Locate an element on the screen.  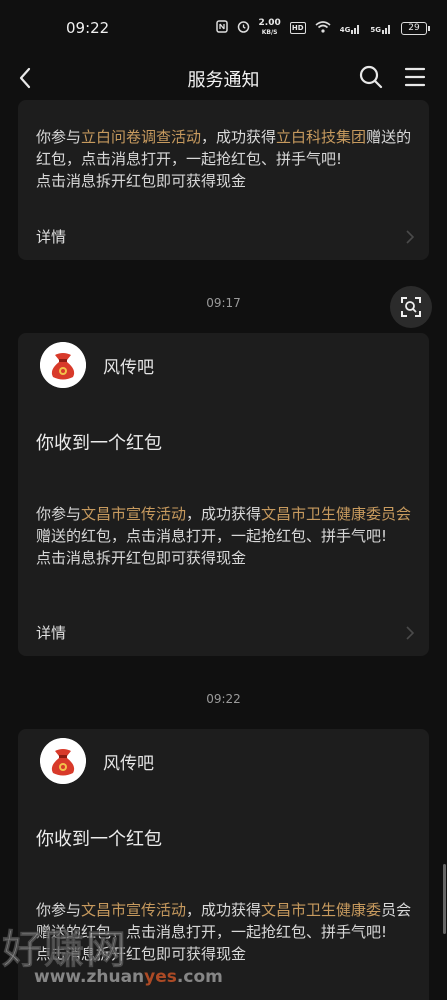
body-text: 赠送的红包，点击消息打开，一起抢红包、拼手气吧! is located at coordinates (212, 536).